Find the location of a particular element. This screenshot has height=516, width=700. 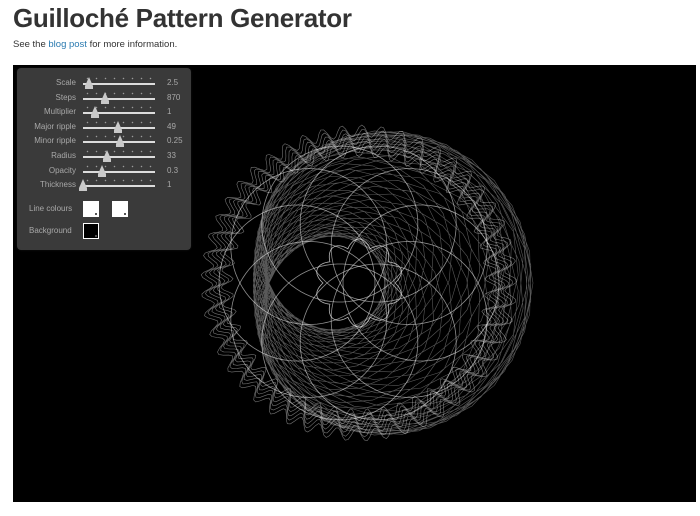

radius-slider-track is located at coordinates (119, 157).